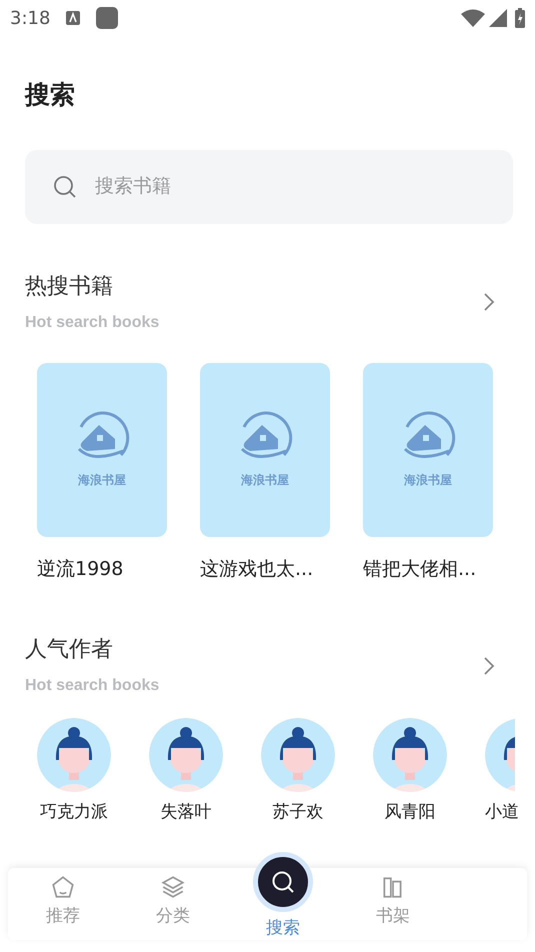  Describe the element at coordinates (298, 812) in the screenshot. I see `author-name: 苏子欢` at that location.